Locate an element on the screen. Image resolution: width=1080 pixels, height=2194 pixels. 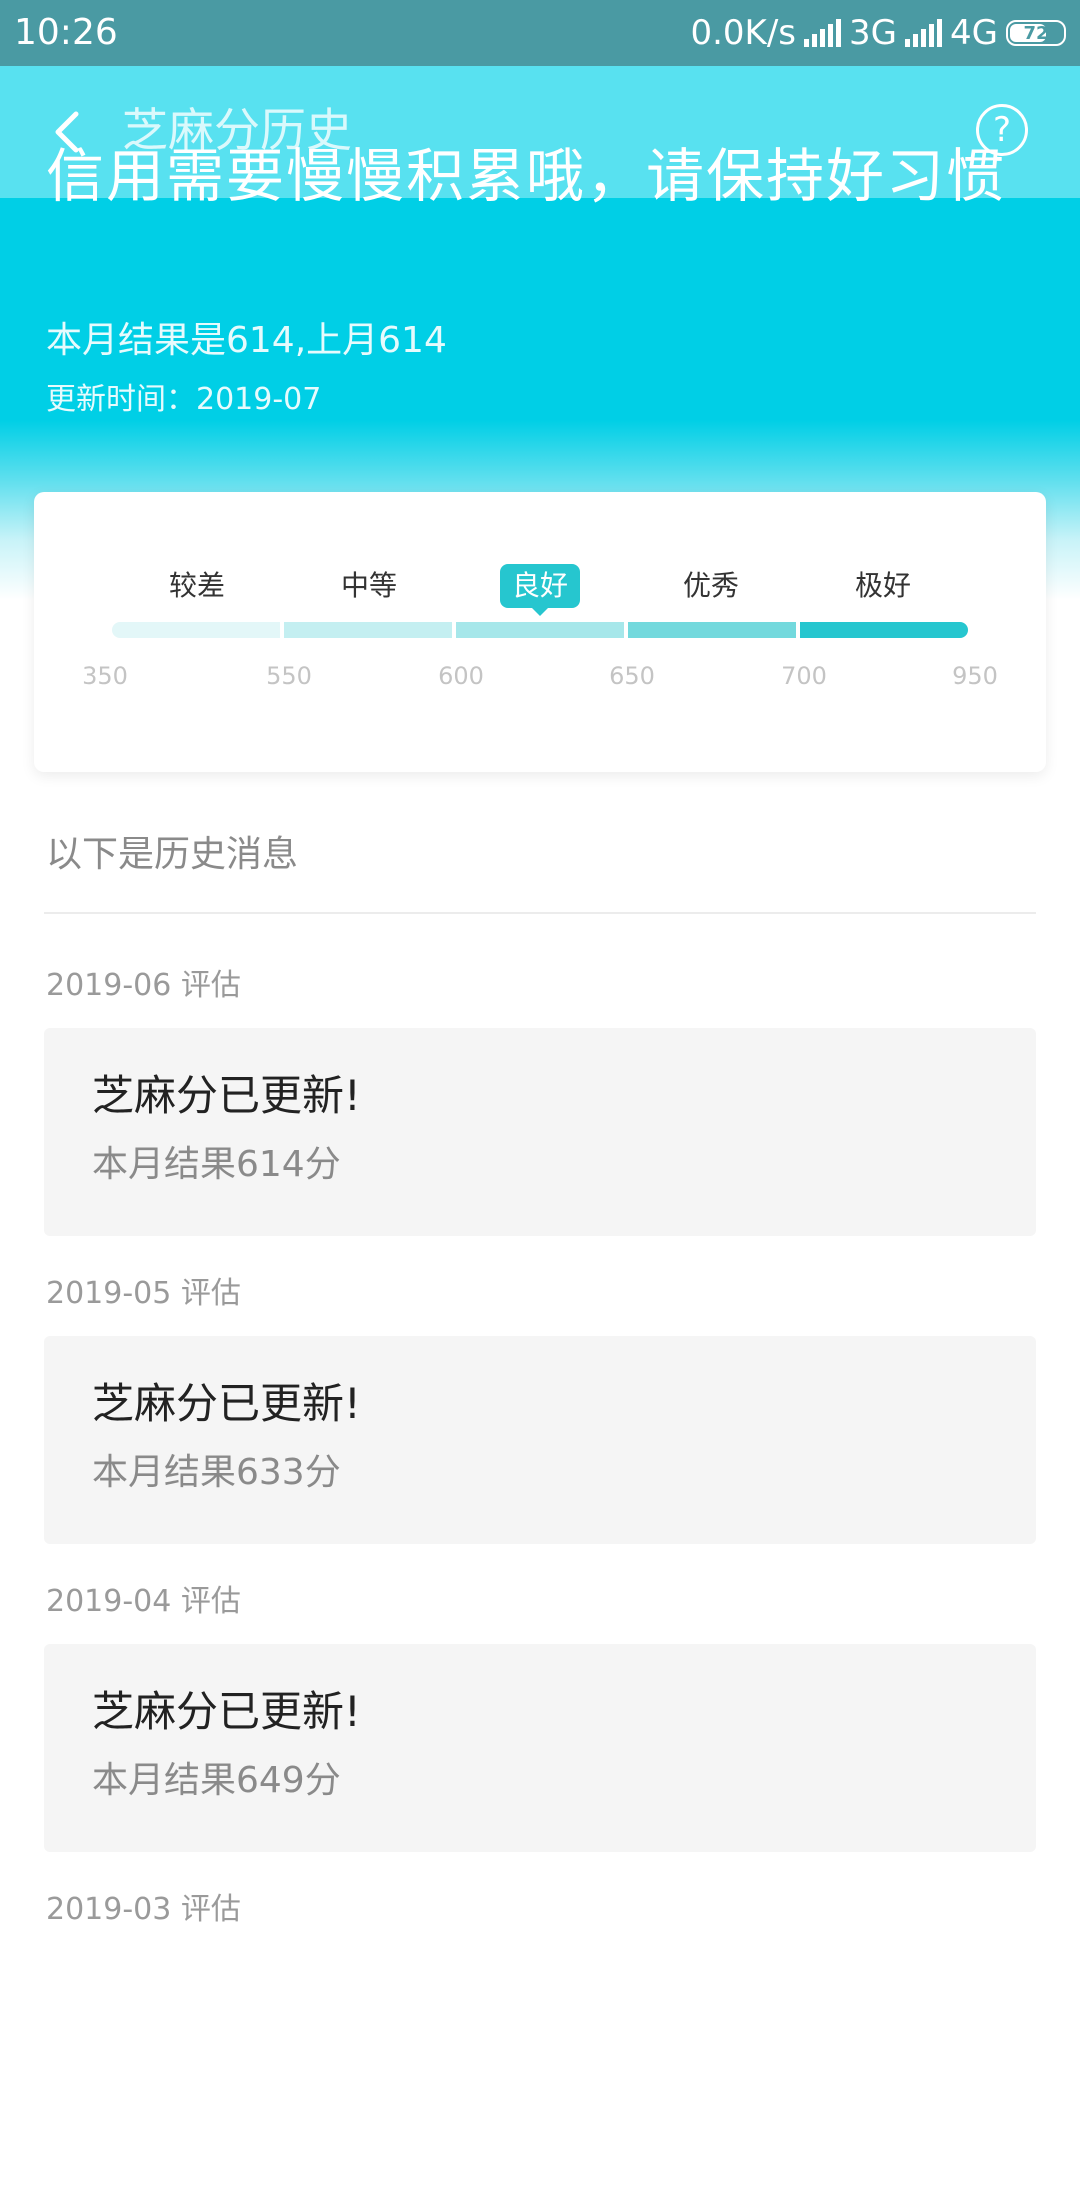
score-summary: 本月结果是614,上月614 is located at coordinates (246, 340).